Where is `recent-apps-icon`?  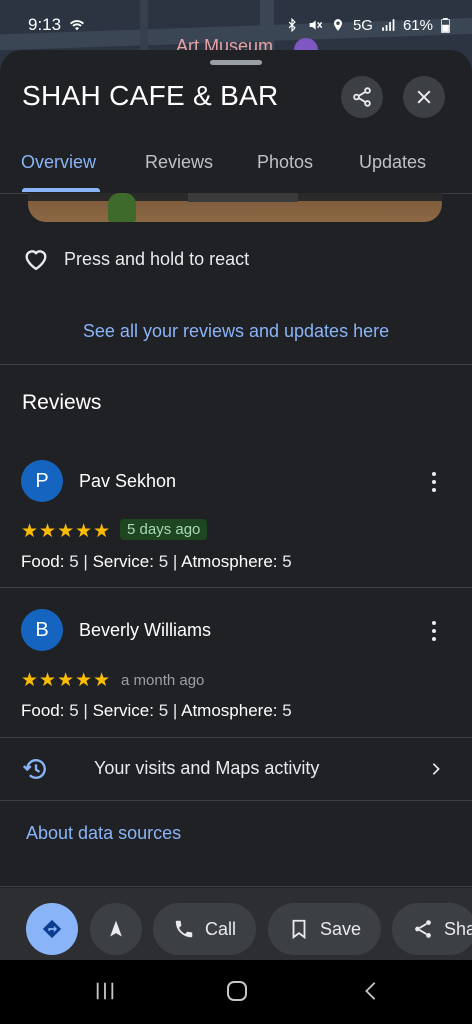 recent-apps-icon is located at coordinates (105, 991).